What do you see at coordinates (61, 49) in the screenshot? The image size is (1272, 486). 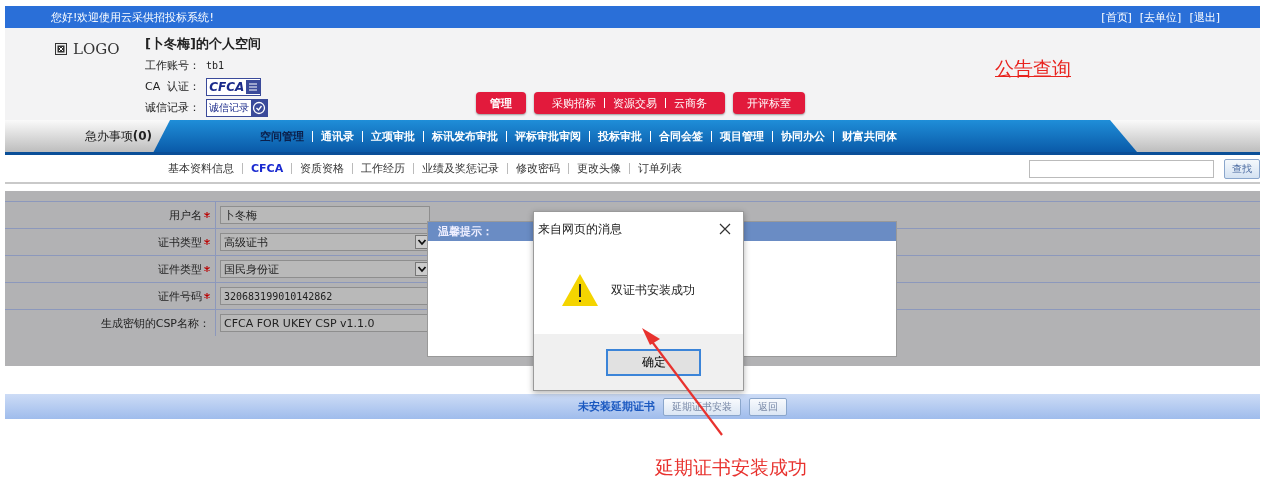 I see `broken-image-icon` at bounding box center [61, 49].